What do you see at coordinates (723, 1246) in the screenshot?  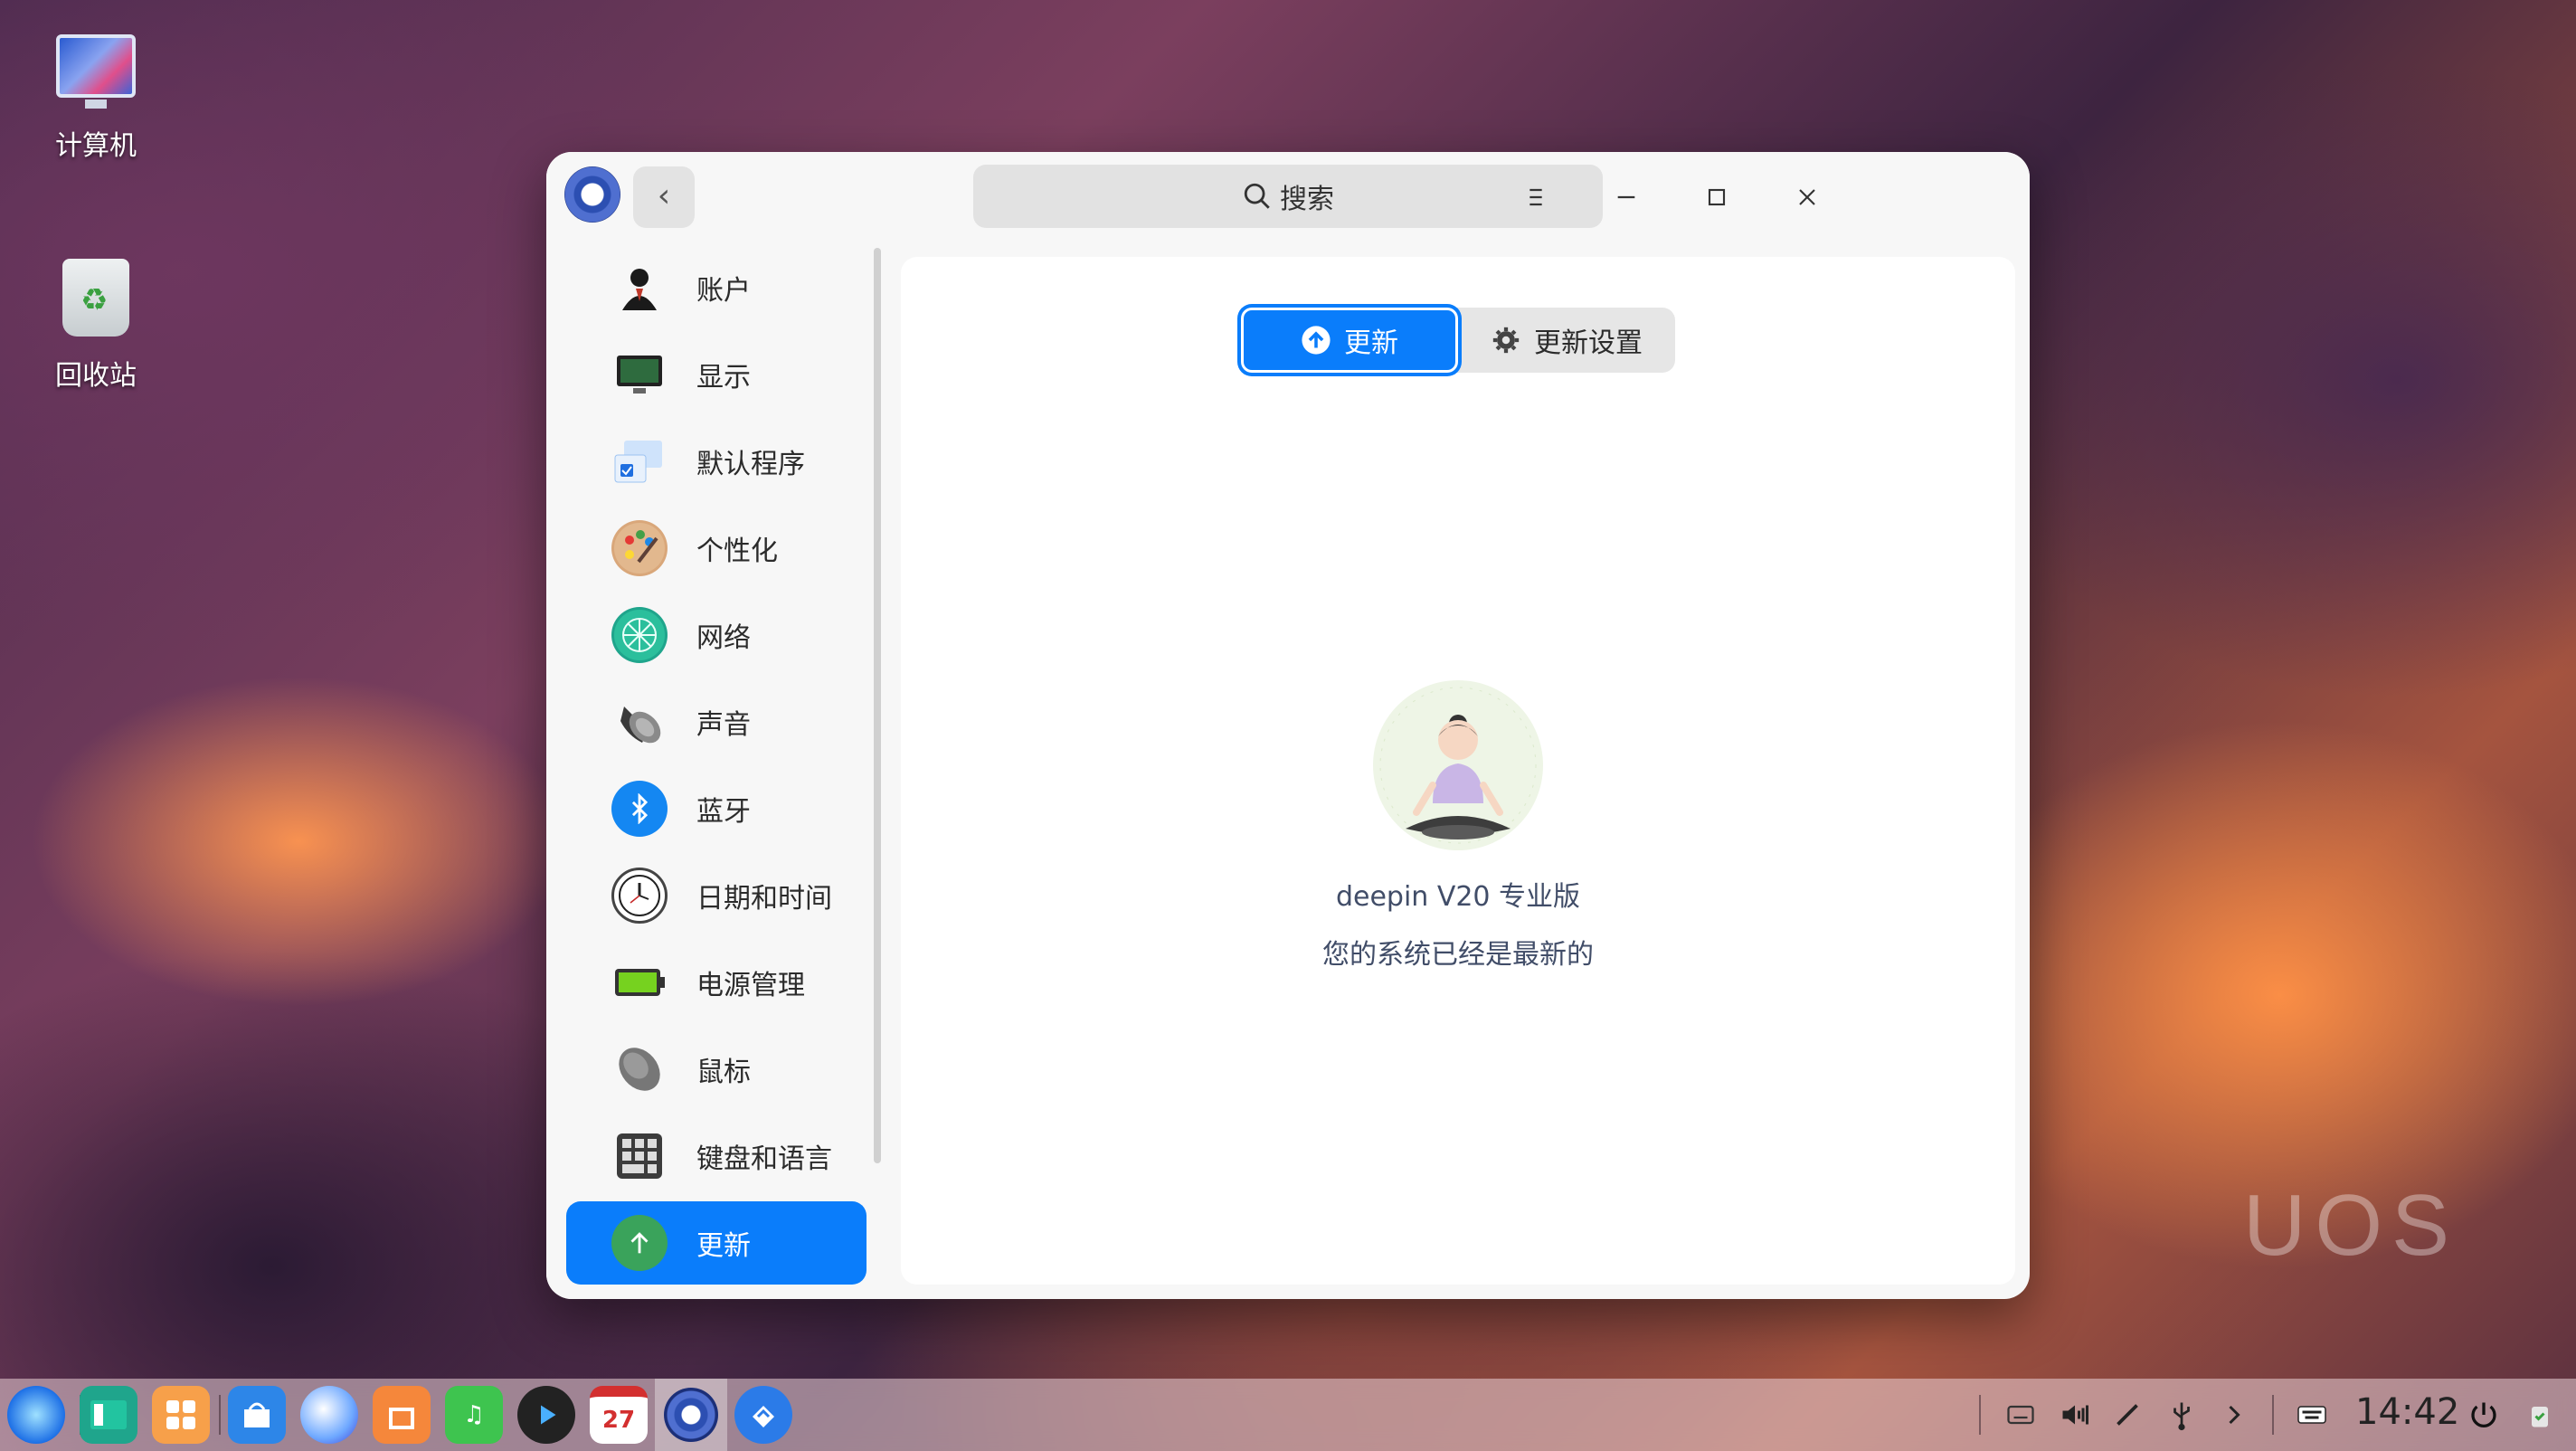 I see `sidebar-item-label: 更新` at bounding box center [723, 1246].